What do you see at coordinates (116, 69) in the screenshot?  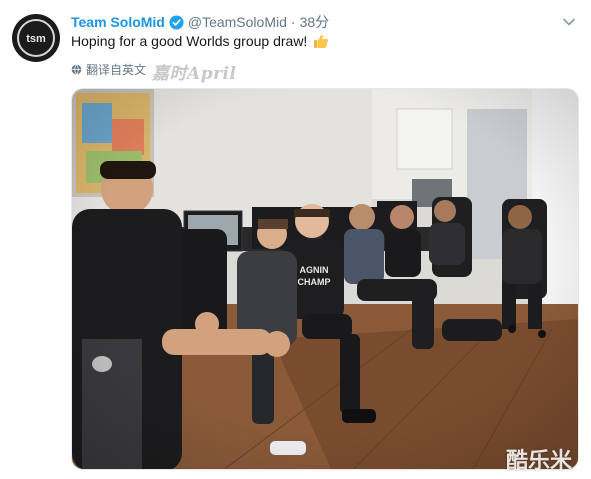 I see `translate-label: 翻译自英文` at bounding box center [116, 69].